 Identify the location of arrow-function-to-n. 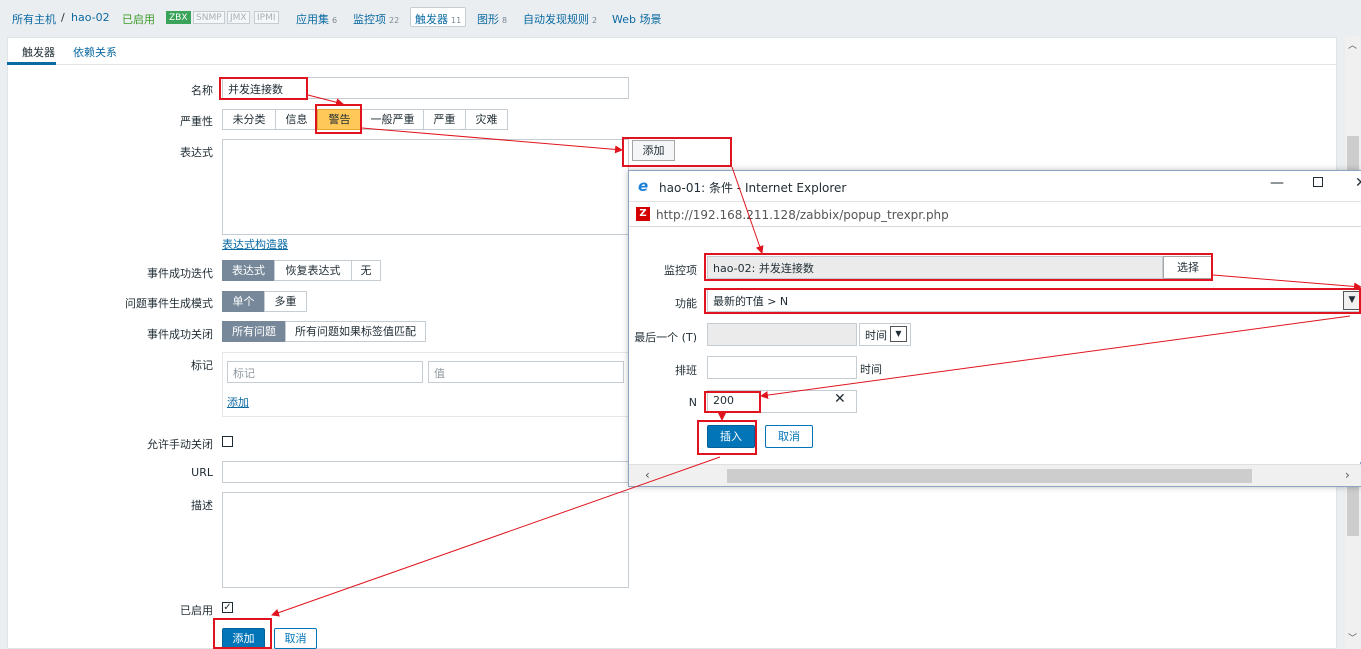
(1055, 357).